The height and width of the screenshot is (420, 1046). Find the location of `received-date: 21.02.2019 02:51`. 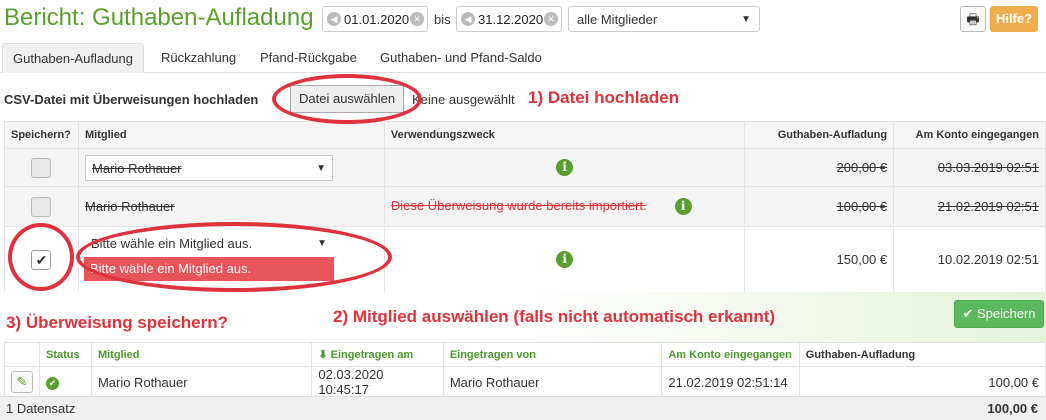

received-date: 21.02.2019 02:51 is located at coordinates (988, 206).